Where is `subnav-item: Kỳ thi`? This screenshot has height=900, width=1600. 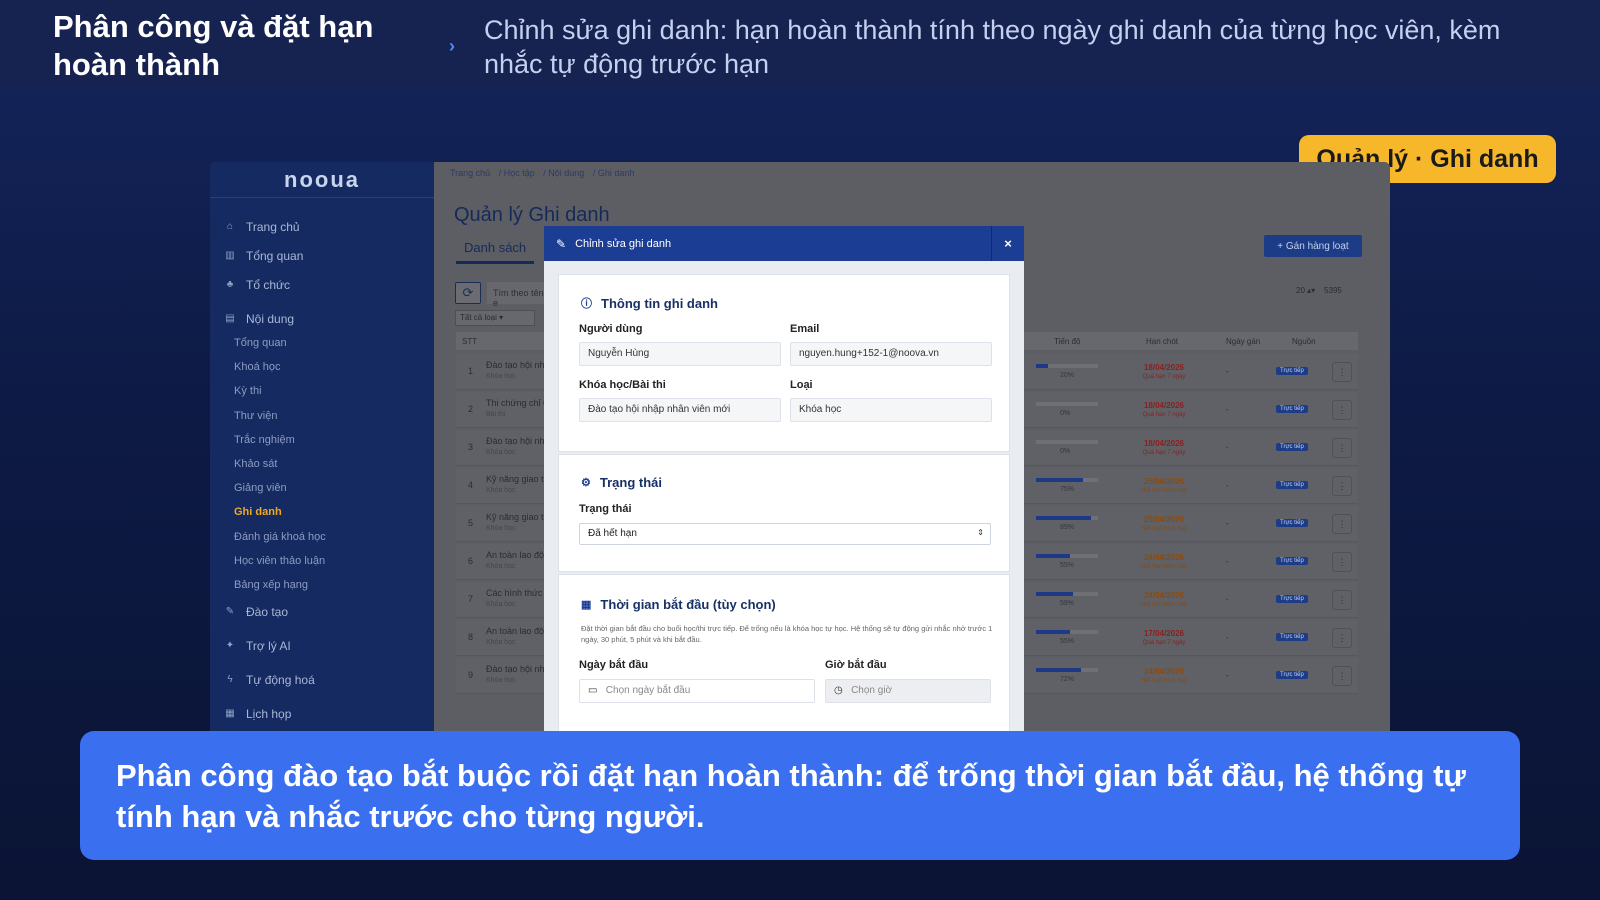 subnav-item: Kỳ thi is located at coordinates (248, 391).